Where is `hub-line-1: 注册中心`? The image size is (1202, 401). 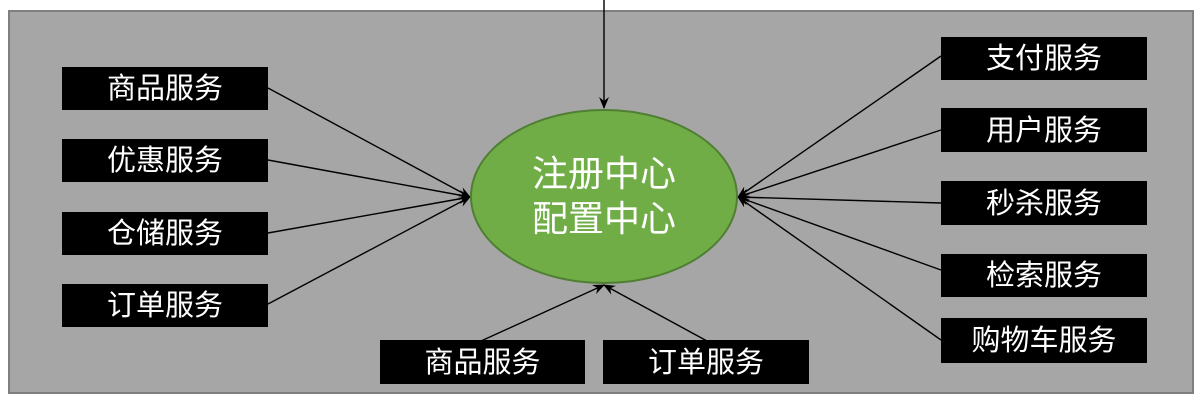 hub-line-1: 注册中心 is located at coordinates (603, 174).